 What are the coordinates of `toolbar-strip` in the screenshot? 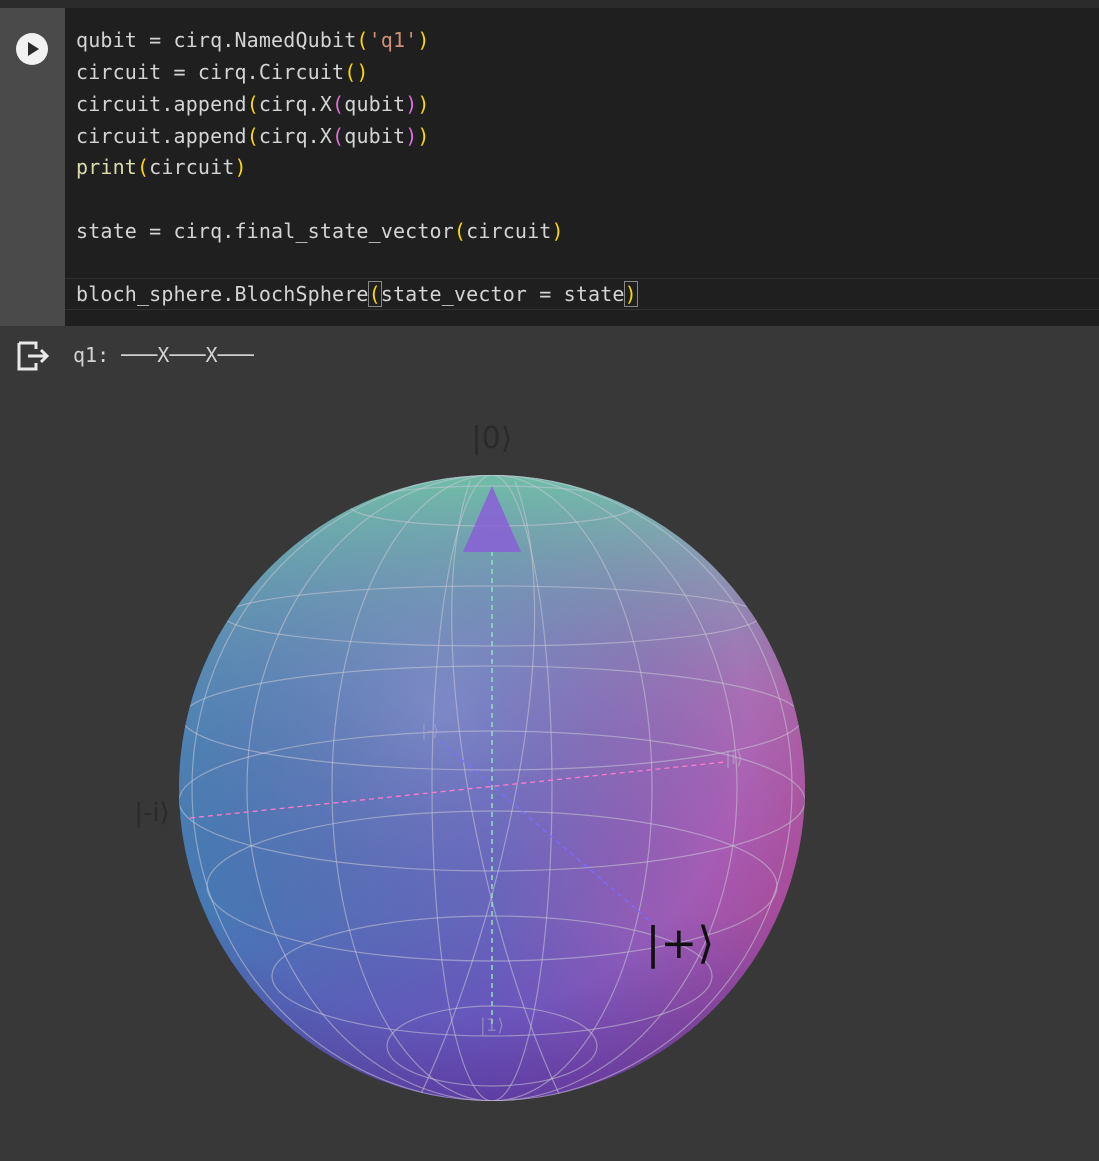 It's located at (549, 4).